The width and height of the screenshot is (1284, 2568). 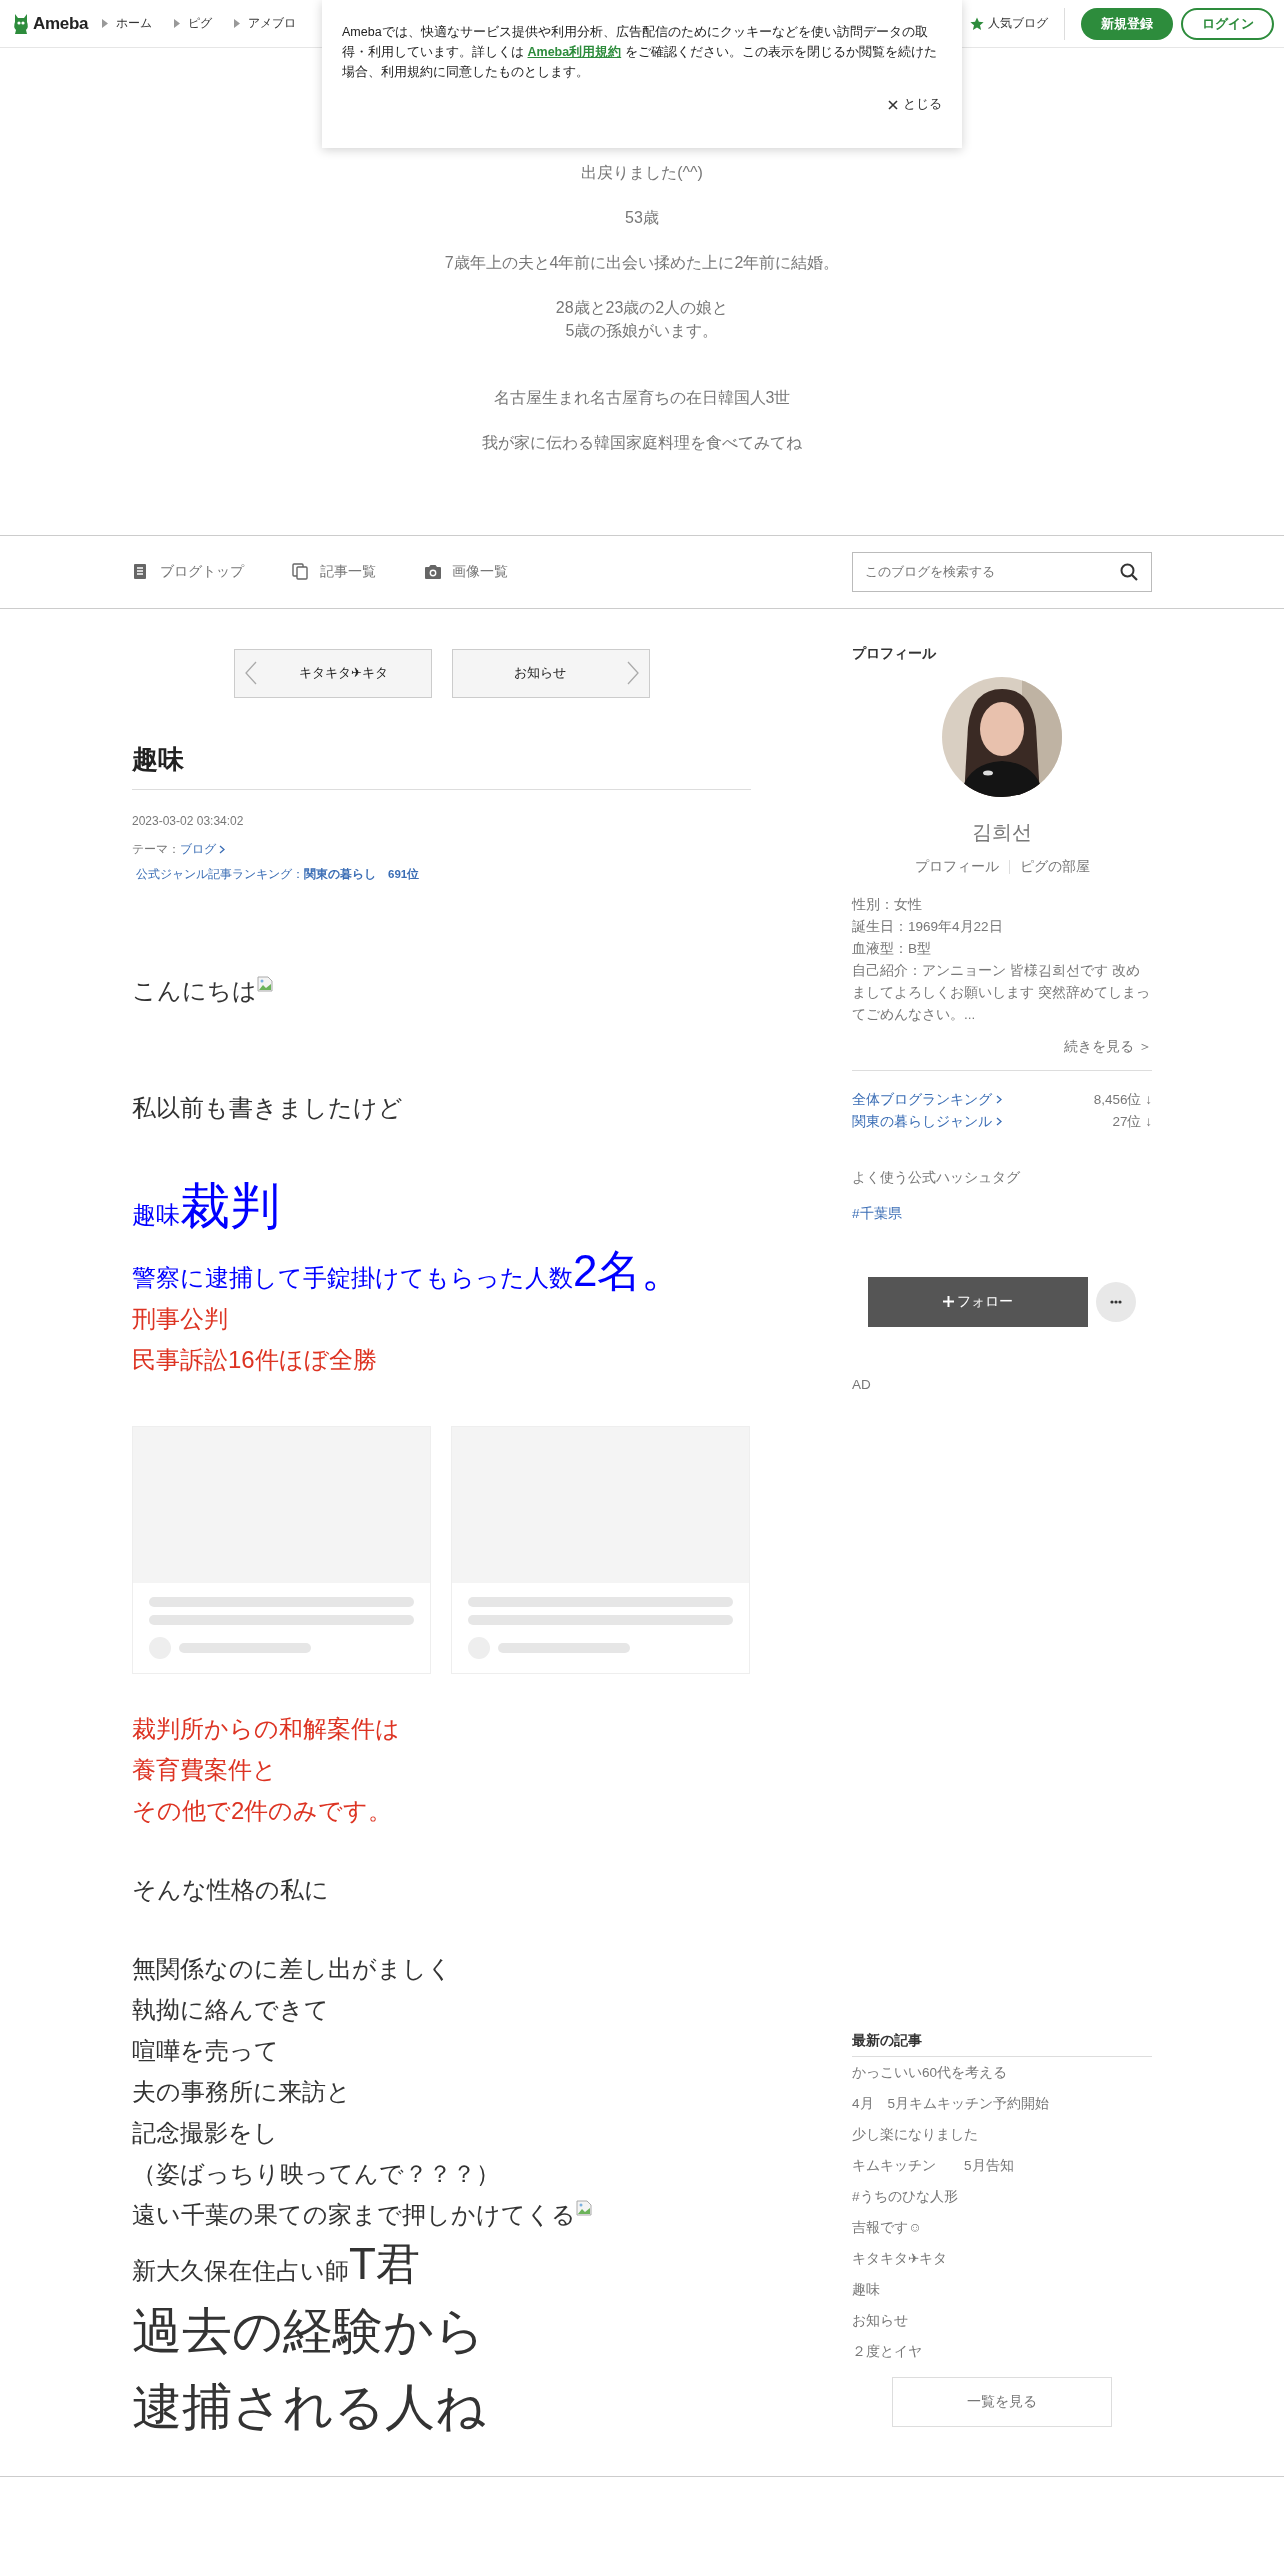 What do you see at coordinates (915, 104) in the screenshot?
I see `close-button: とじる` at bounding box center [915, 104].